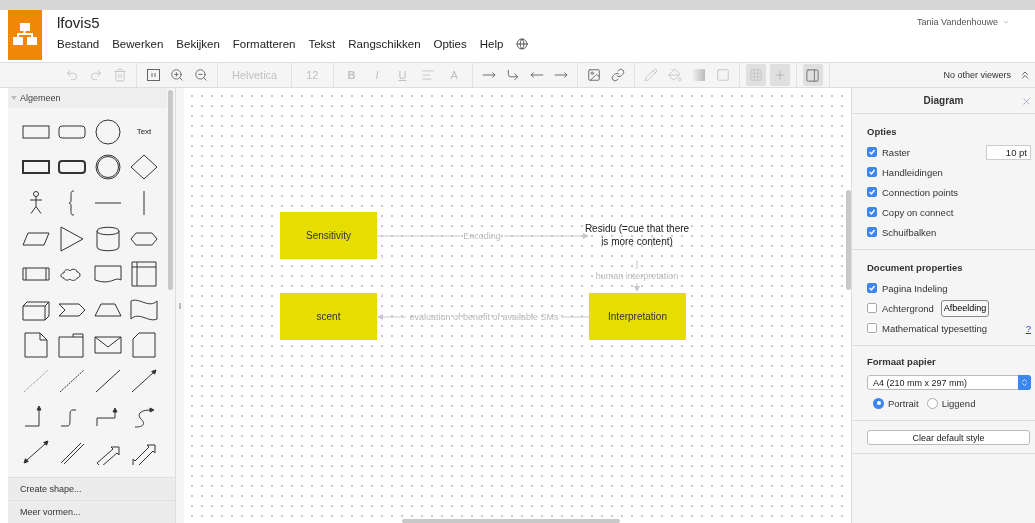 The width and height of the screenshot is (1035, 523). What do you see at coordinates (1024, 382) in the screenshot?
I see `select-caret-icon` at bounding box center [1024, 382].